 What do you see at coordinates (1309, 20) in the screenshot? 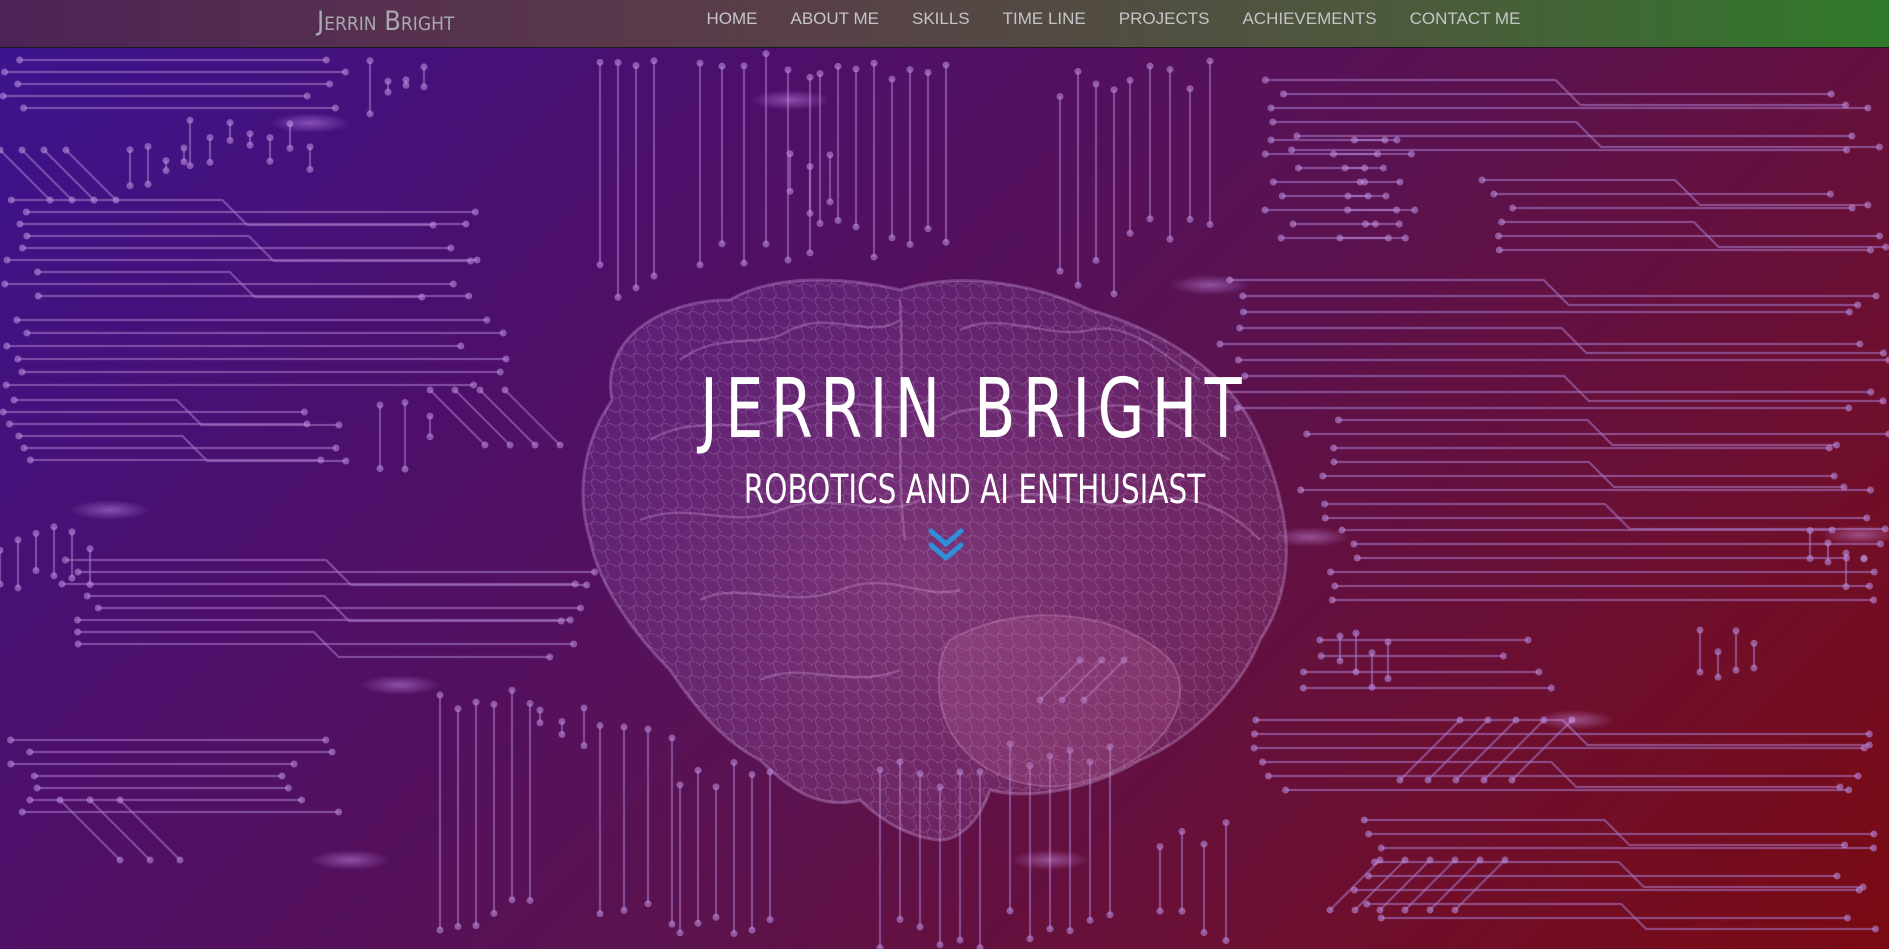
I see `nav-item-achievements: ACHIEVEMENTS` at bounding box center [1309, 20].